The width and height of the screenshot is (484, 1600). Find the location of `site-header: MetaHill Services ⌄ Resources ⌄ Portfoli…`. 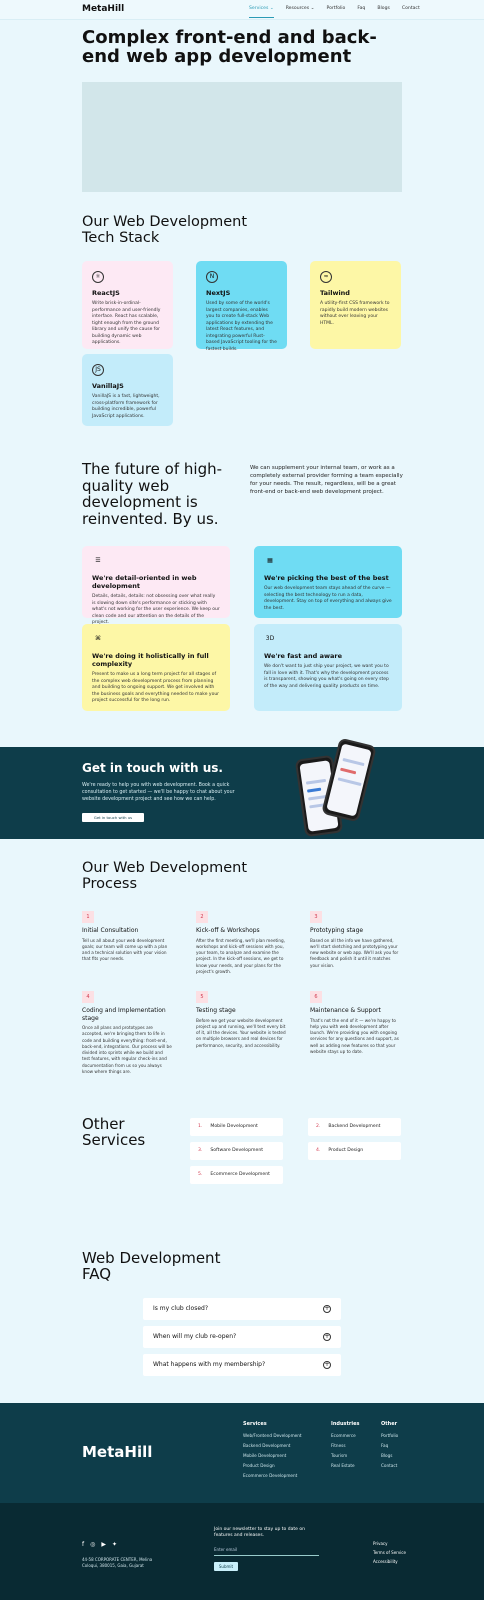

site-header: MetaHill Services ⌄ Resources ⌄ Portfoli… is located at coordinates (242, 10).